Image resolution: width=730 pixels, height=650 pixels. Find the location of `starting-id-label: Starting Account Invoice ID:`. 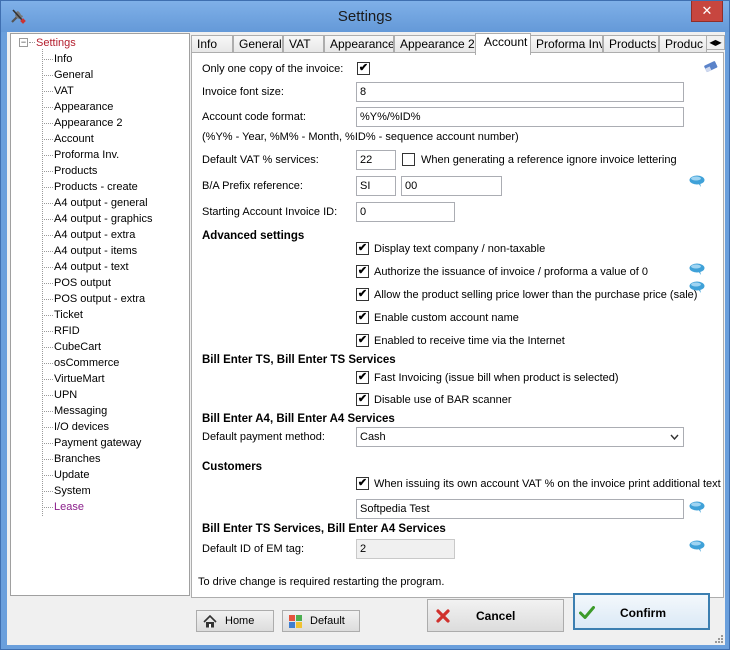

starting-id-label: Starting Account Invoice ID: is located at coordinates (270, 212).